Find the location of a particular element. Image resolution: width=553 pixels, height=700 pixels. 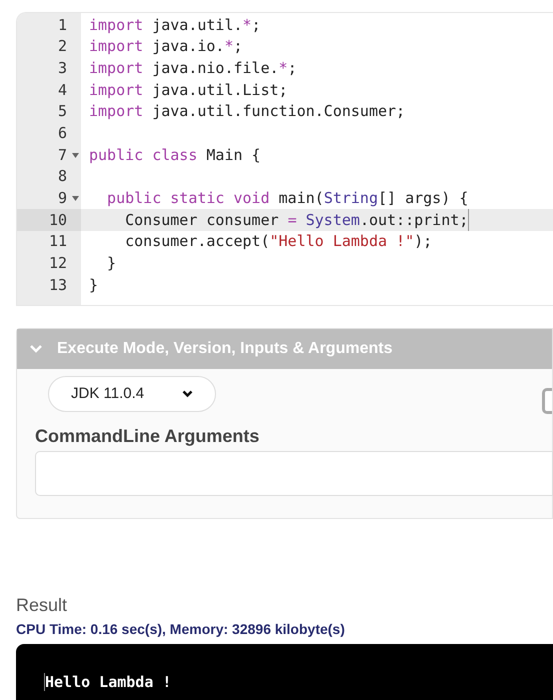

line-number: 6 is located at coordinates (63, 133).